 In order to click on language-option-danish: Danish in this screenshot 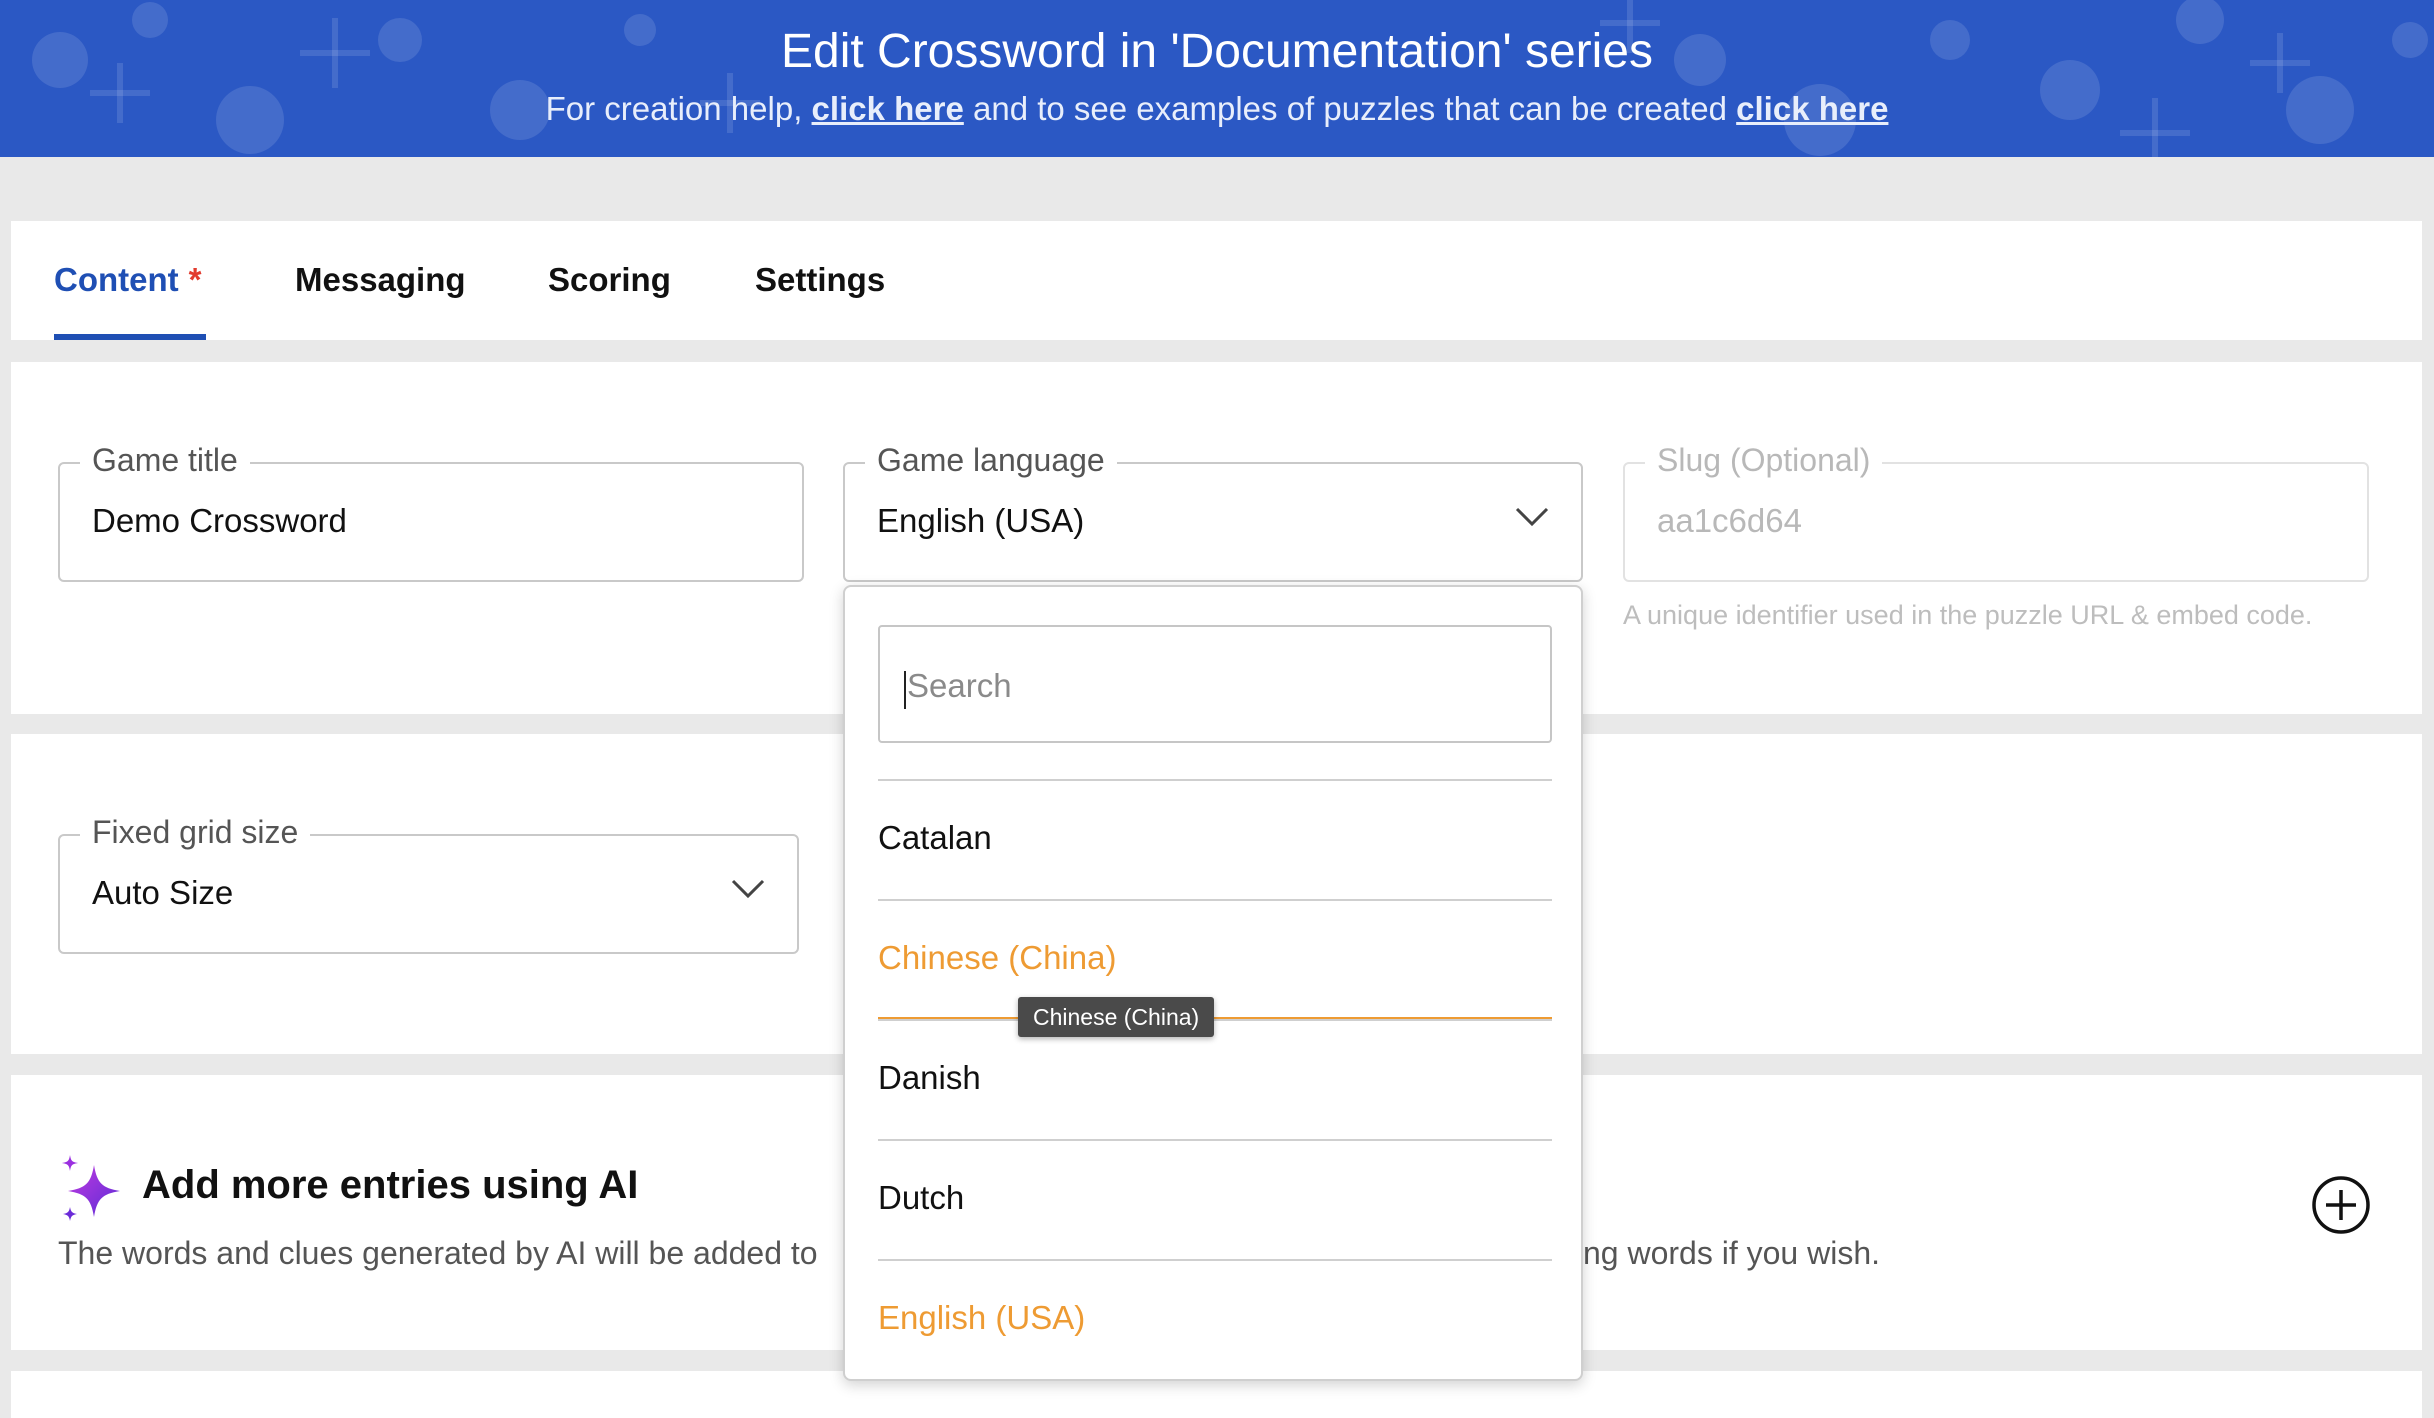, I will do `click(1215, 1079)`.